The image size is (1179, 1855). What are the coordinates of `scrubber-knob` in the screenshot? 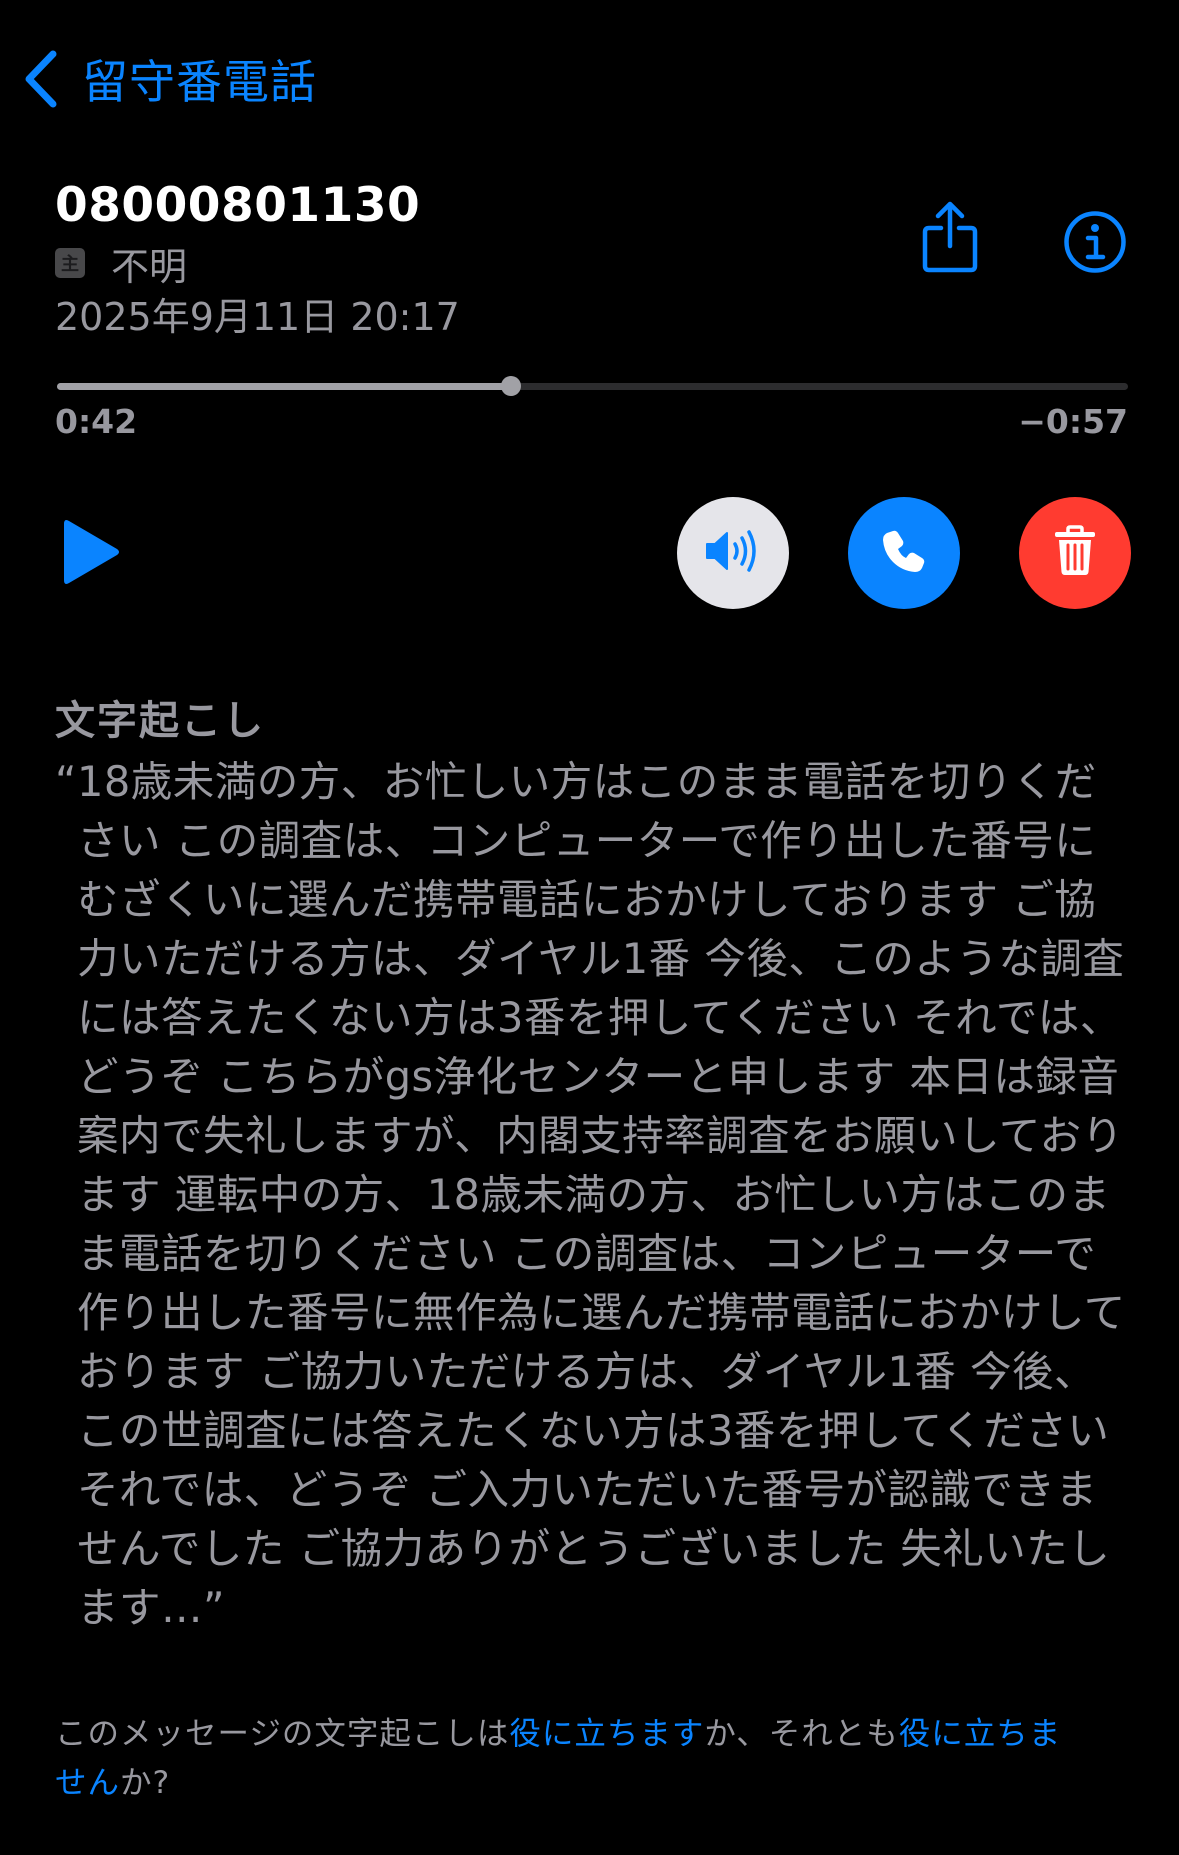 It's located at (511, 386).